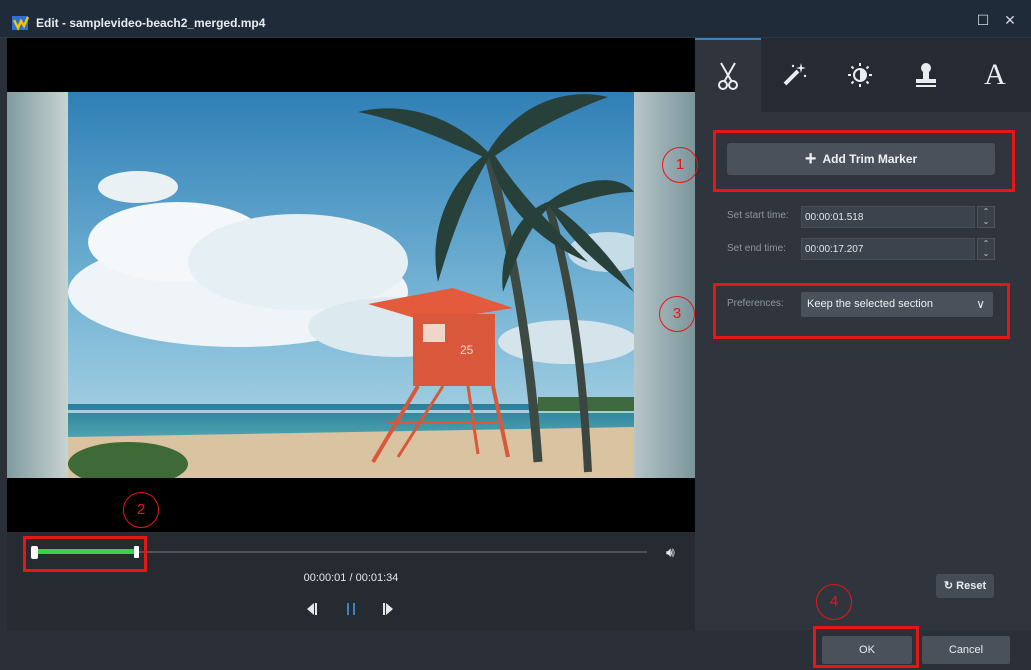  Describe the element at coordinates (948, 586) in the screenshot. I see `reset-icon: ↻` at that location.